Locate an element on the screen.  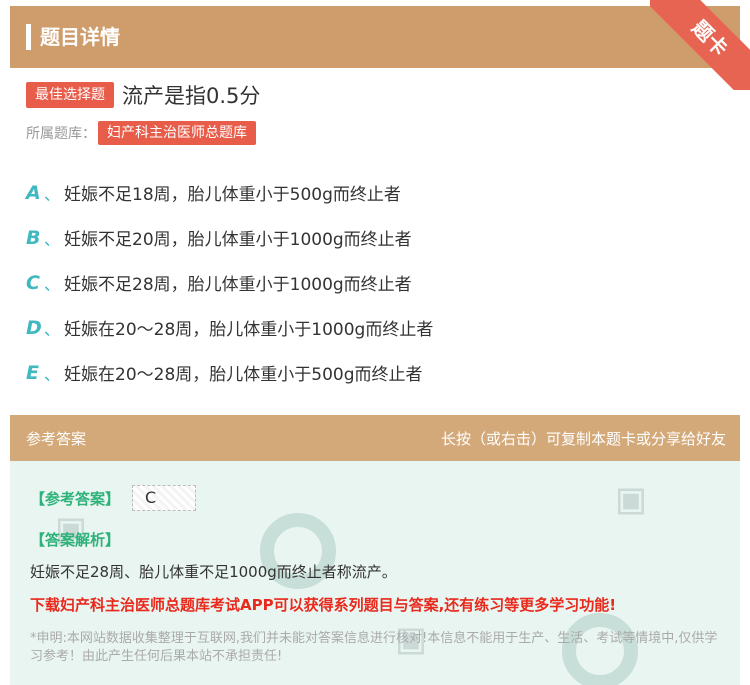
share-hint: 长按（或右击）可复制本题卡或分享给好友 is located at coordinates (583, 439).